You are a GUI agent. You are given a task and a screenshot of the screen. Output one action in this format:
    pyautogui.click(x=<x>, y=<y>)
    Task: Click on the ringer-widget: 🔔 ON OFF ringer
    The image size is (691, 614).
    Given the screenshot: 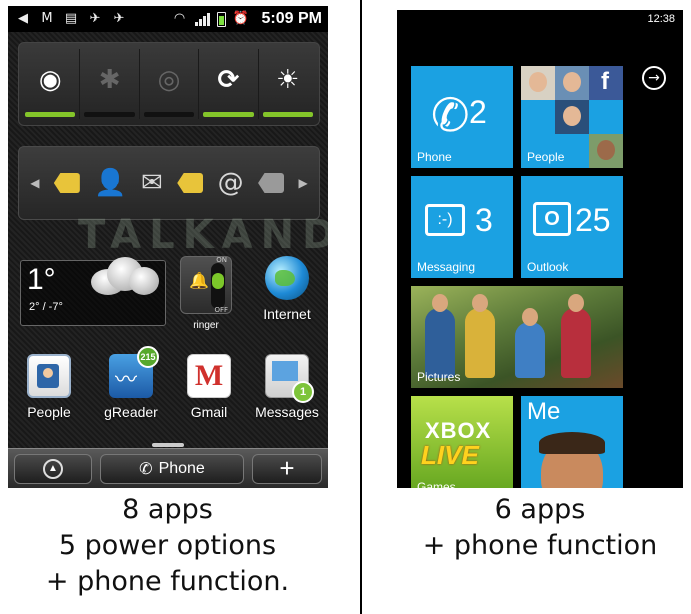 What is the action you would take?
    pyautogui.click(x=206, y=297)
    